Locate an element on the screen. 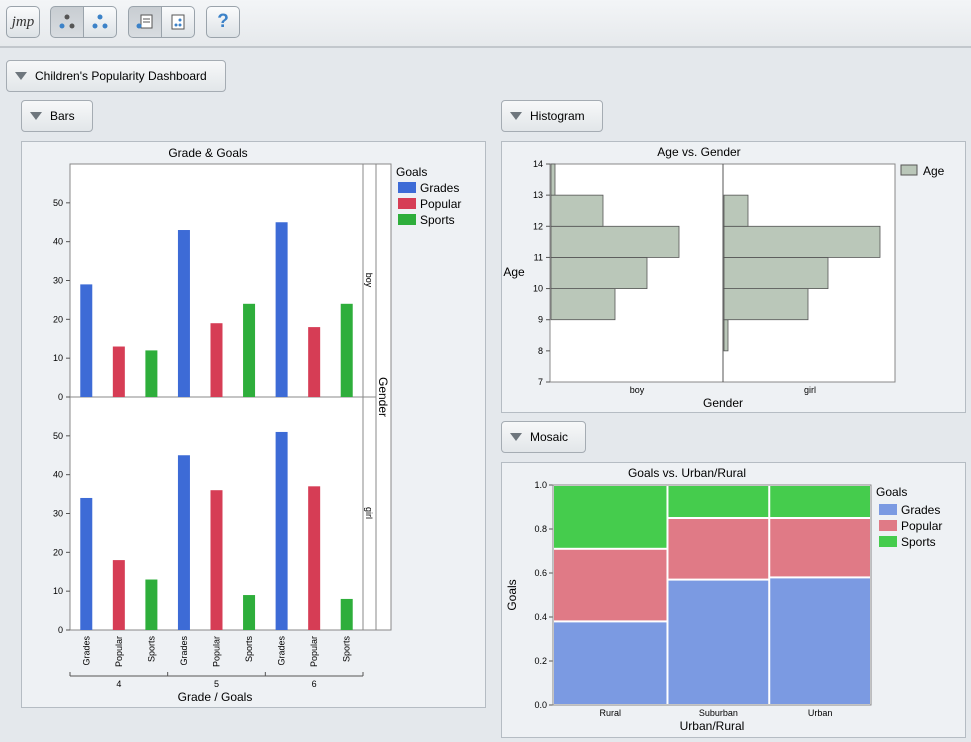 The image size is (971, 742). dashboard-outline-header: Children's Popularity Dashboard is located at coordinates (116, 76).